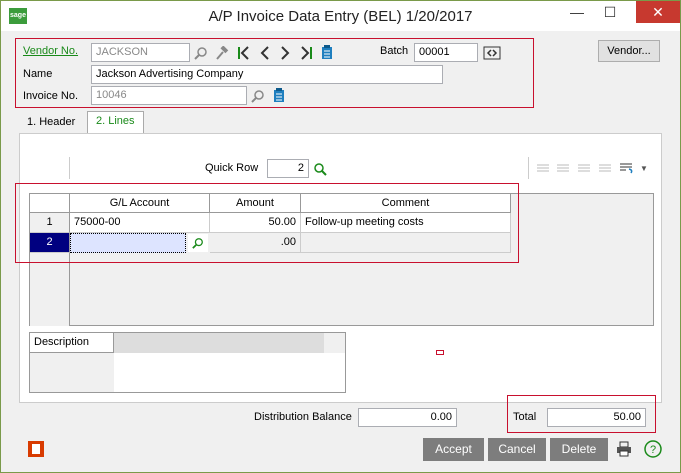 The height and width of the screenshot is (473, 681). What do you see at coordinates (51, 123) in the screenshot?
I see `tab-header: 1. Header` at bounding box center [51, 123].